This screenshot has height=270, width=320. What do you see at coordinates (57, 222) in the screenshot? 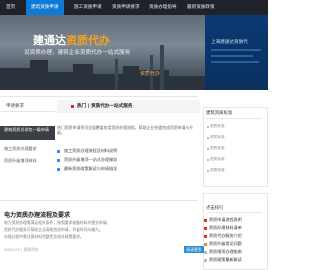
I see `article-summary-line: 电力资质办理需满足相关条件，按照要求准备材料并提交申请。` at bounding box center [57, 222].